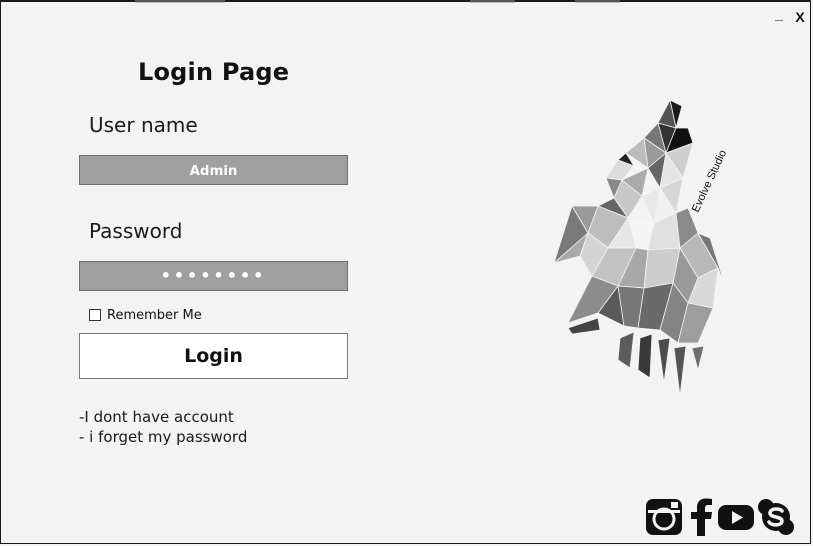  I want to click on remember-me: Remember Me, so click(145, 315).